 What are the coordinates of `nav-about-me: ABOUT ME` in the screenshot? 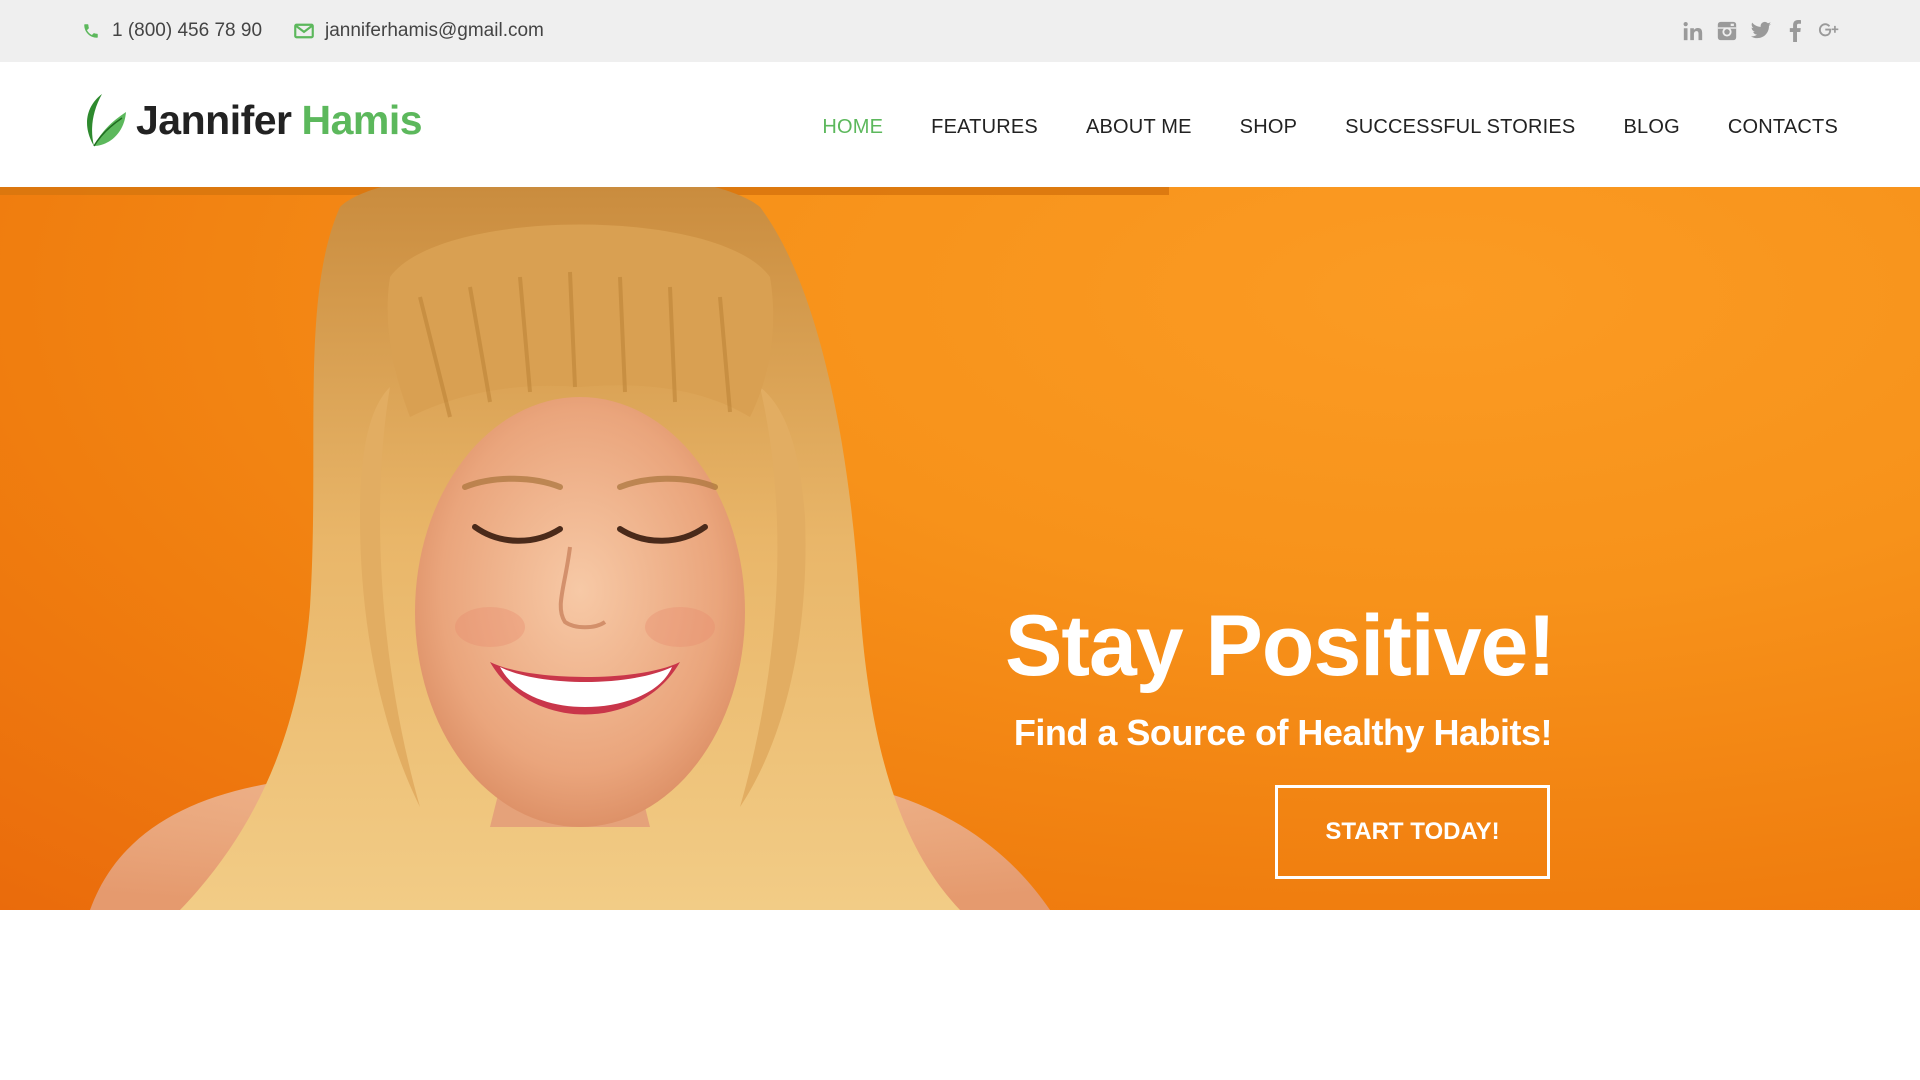 It's located at (1139, 127).